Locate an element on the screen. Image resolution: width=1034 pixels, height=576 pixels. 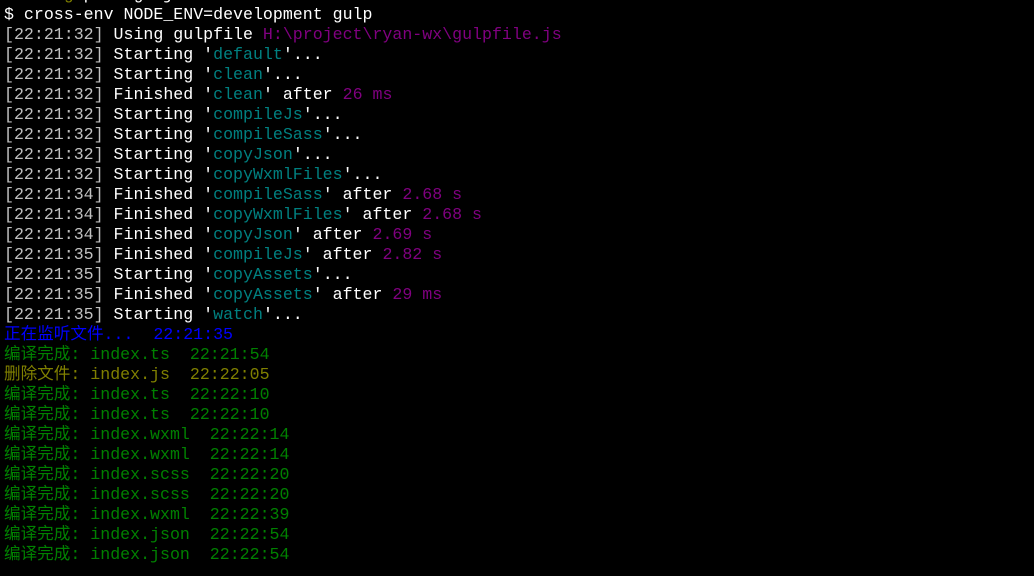
terminal-text: 29 ms is located at coordinates (417, 294).